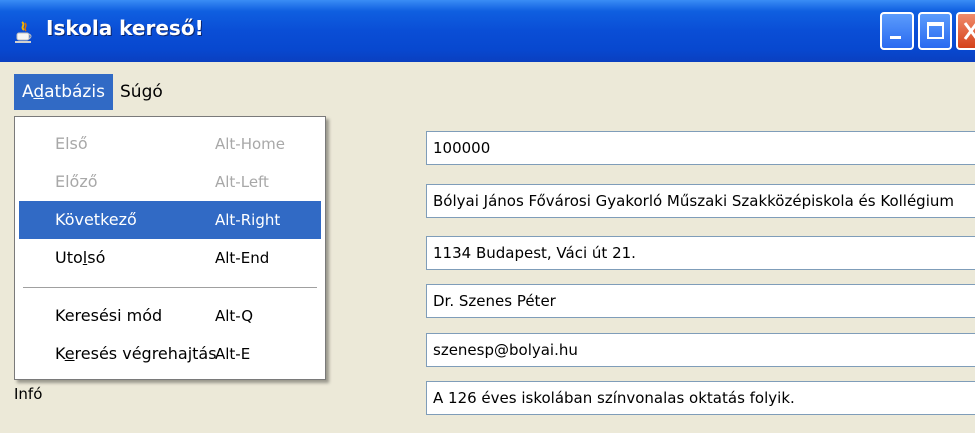  What do you see at coordinates (700, 253) in the screenshot?
I see `address-field: 1134 Budapest, Váci út 21.` at bounding box center [700, 253].